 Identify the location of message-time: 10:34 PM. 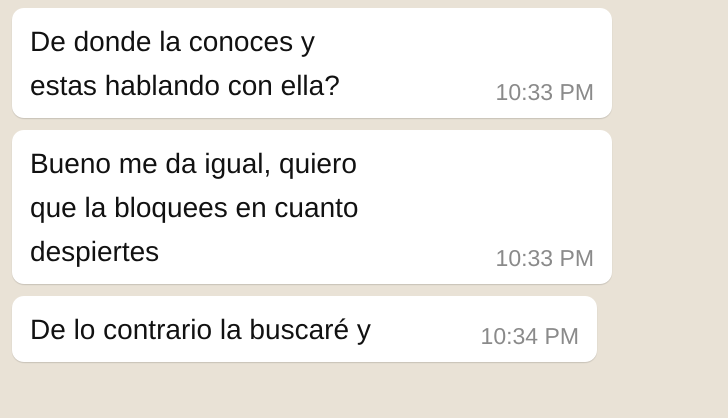
(529, 336).